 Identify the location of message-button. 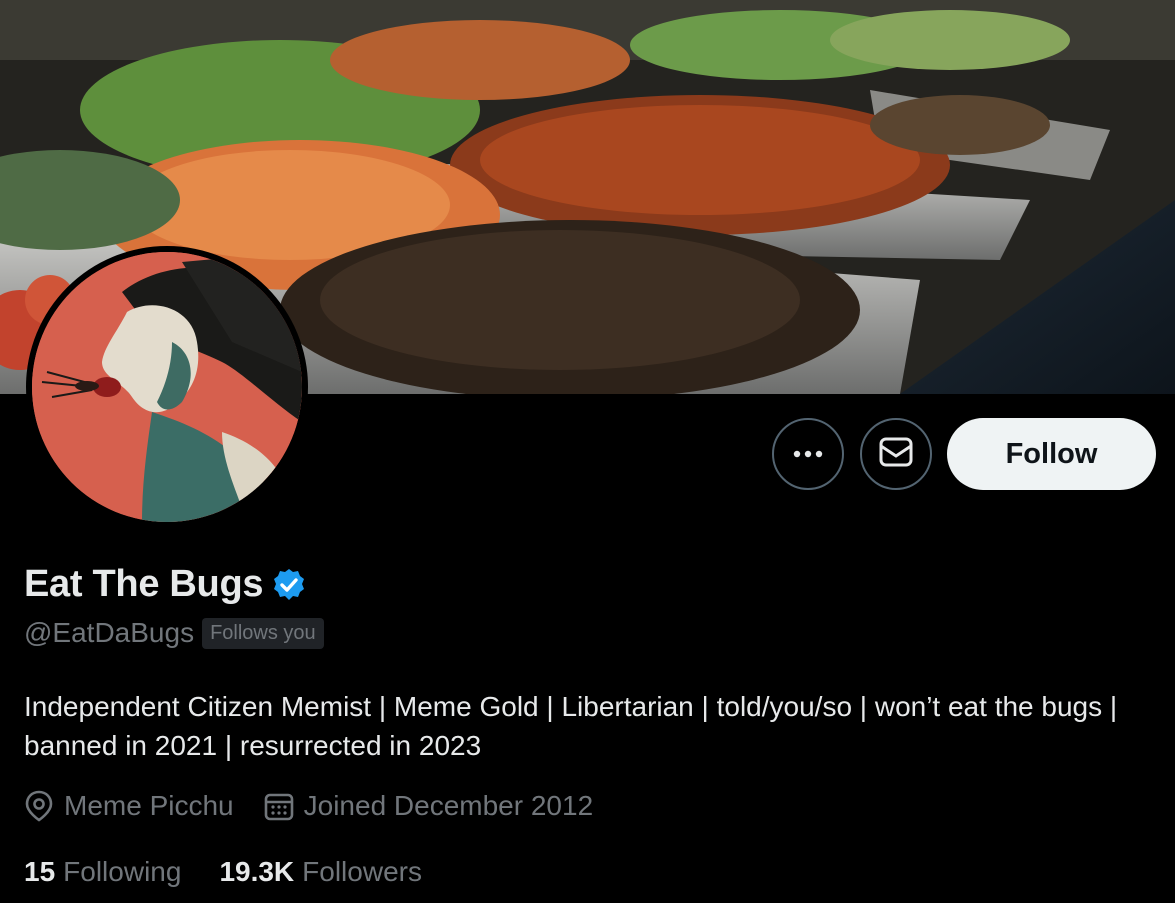
(896, 454).